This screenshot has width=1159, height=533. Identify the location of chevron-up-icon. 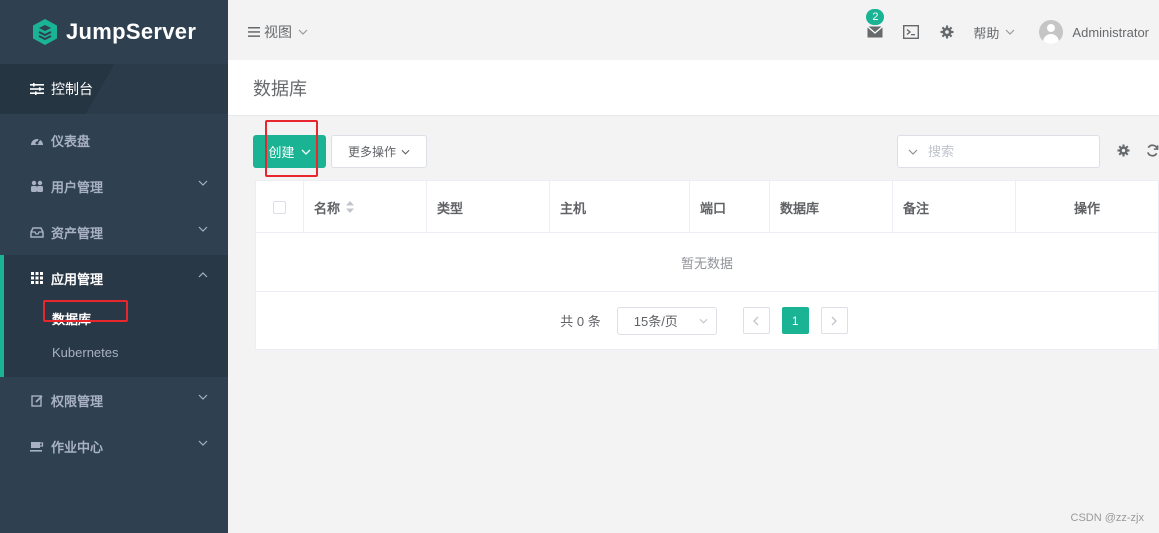
(203, 275).